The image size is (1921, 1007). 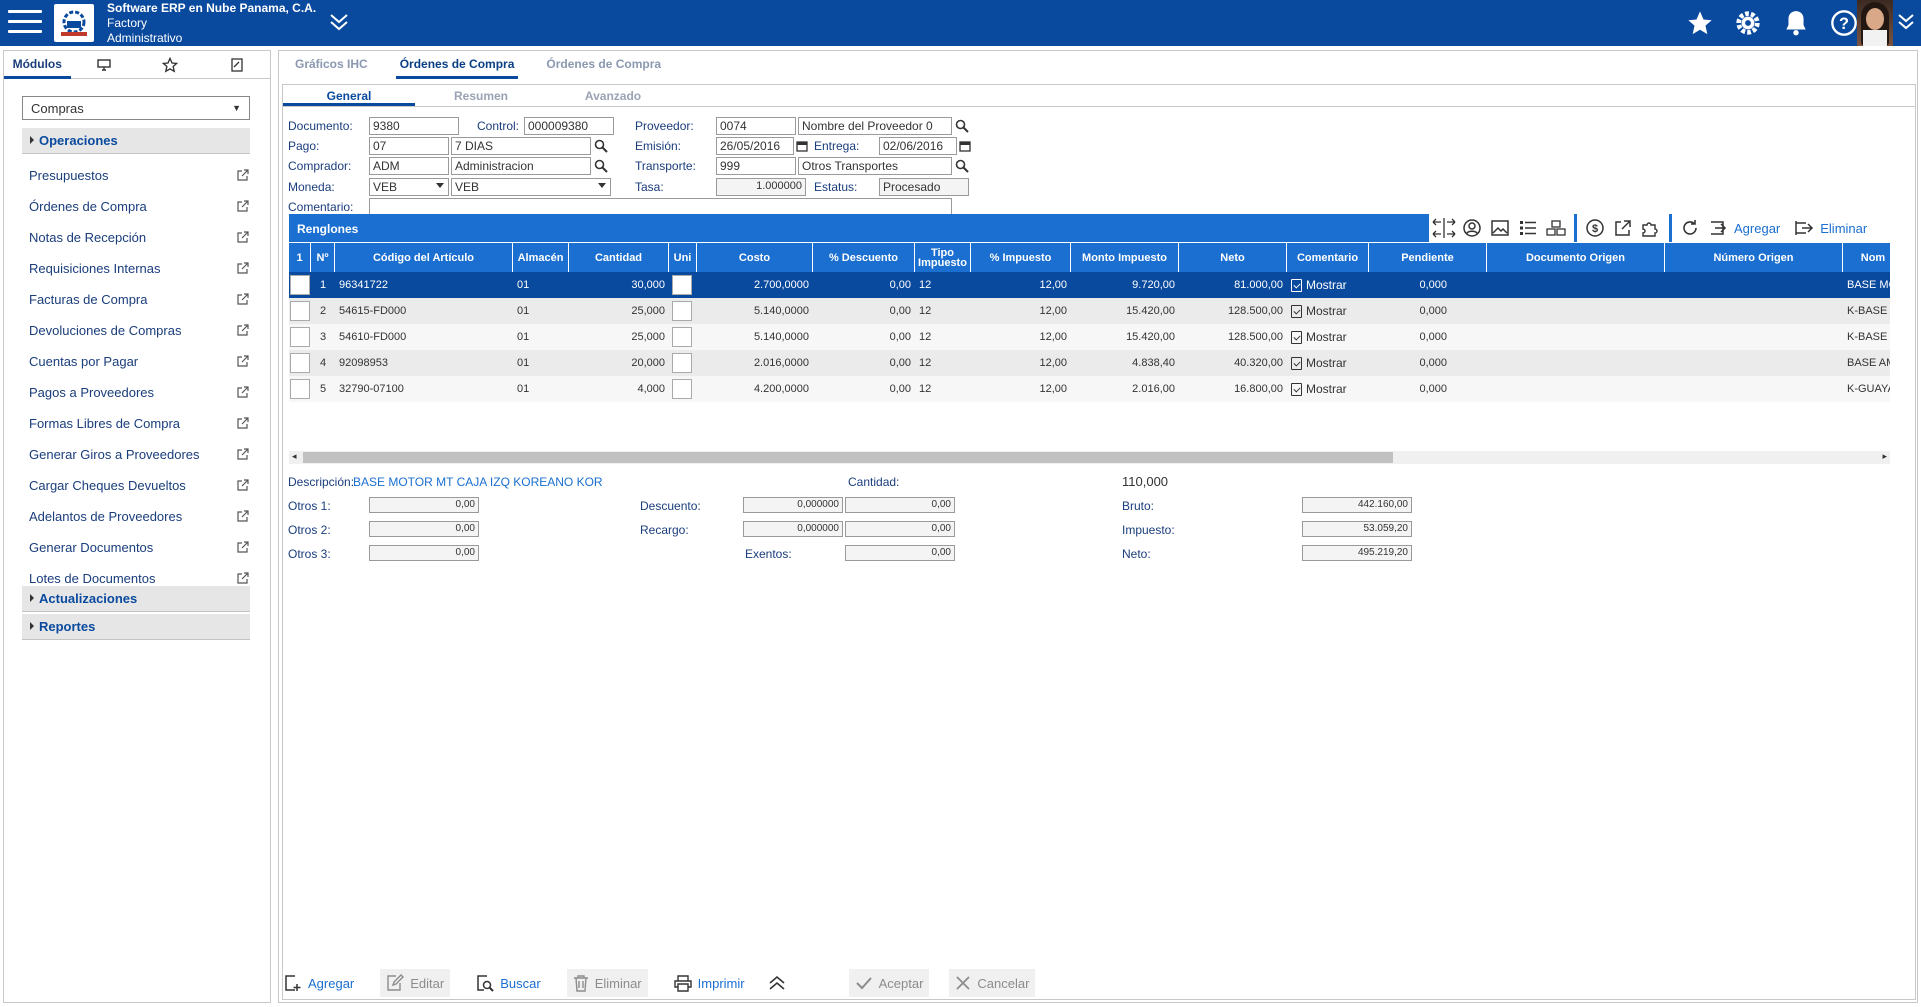 What do you see at coordinates (793, 529) in the screenshot?
I see `recargo-pct-field: 0,000000` at bounding box center [793, 529].